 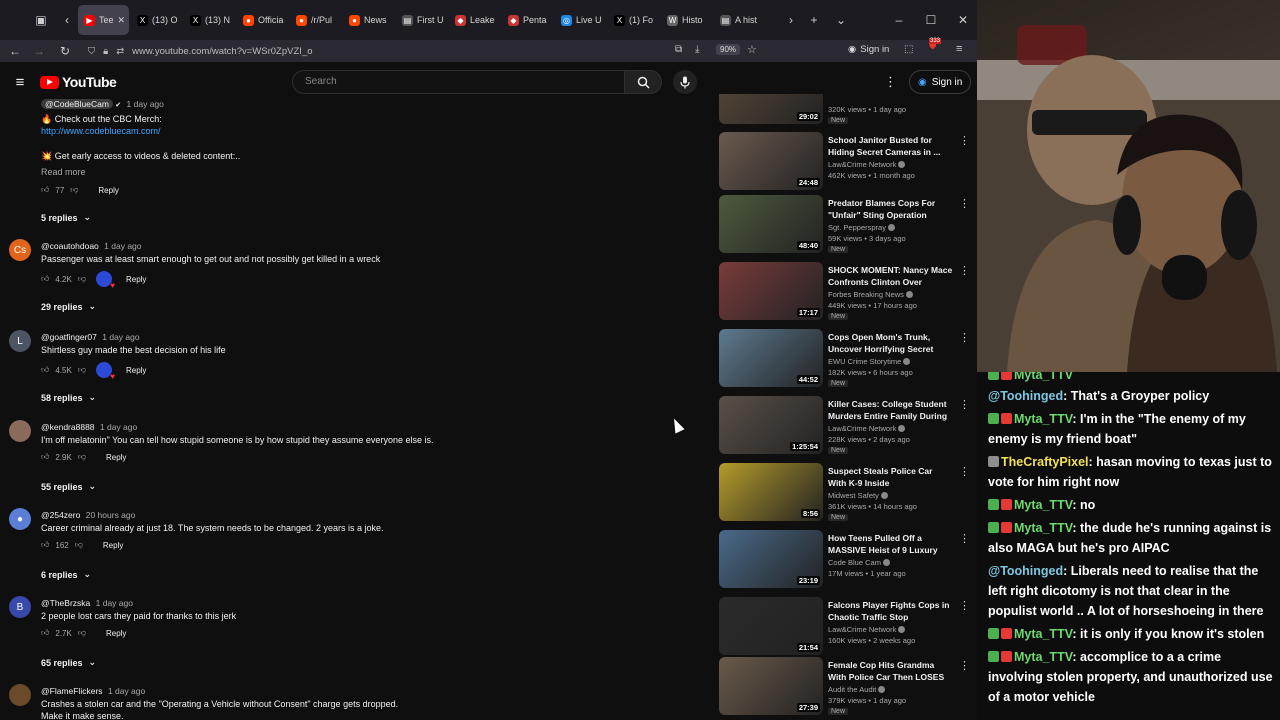 I want to click on comment-author: @goatfinger07, so click(x=69, y=337).